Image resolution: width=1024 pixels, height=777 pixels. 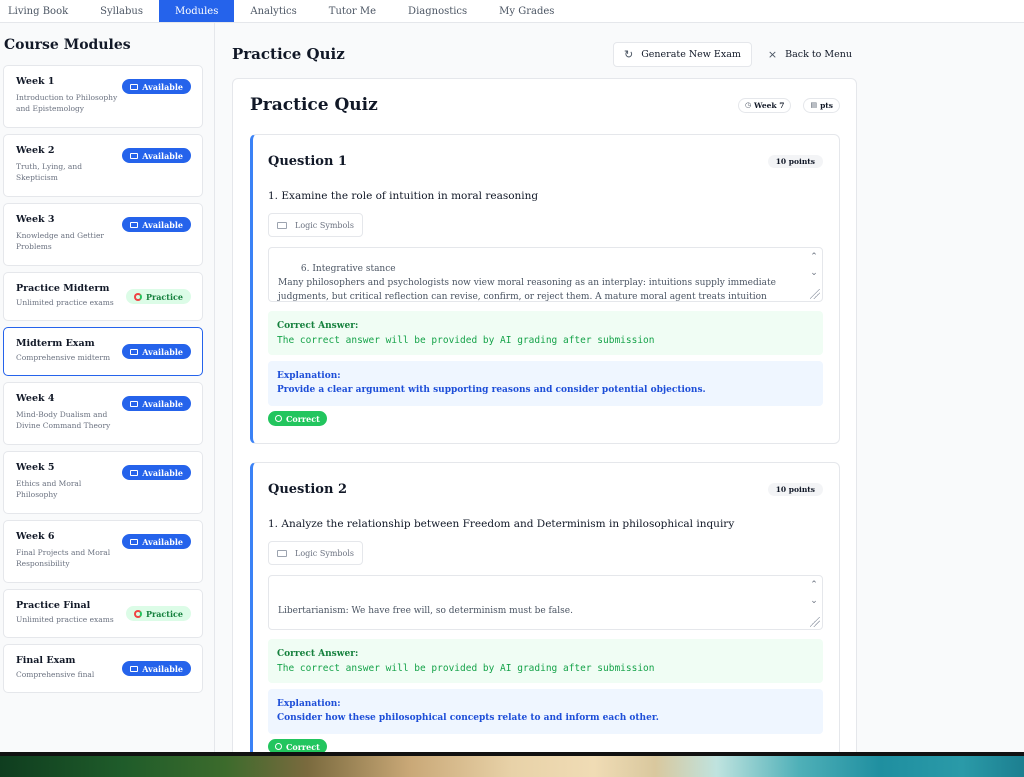 I want to click on quiz-title: Practice Quiz, so click(x=314, y=105).